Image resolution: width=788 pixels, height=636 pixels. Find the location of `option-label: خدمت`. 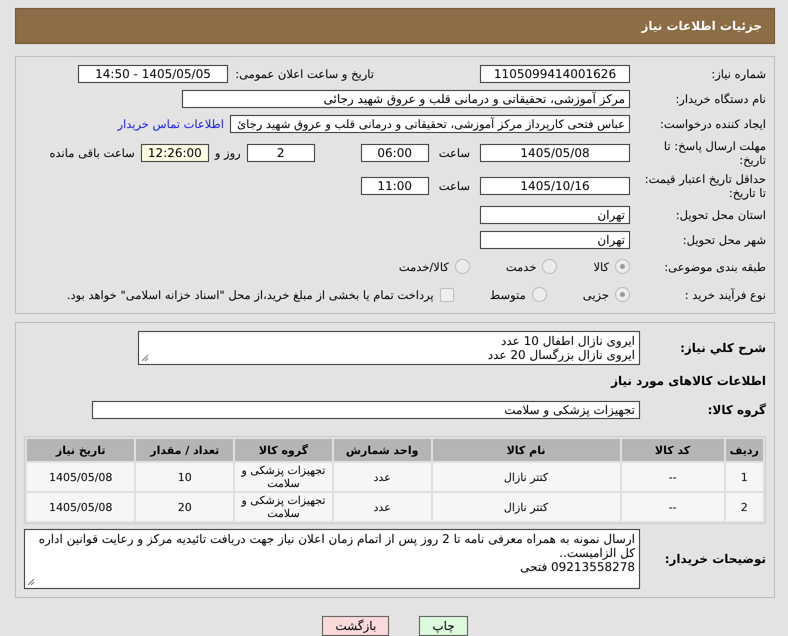

option-label: خدمت is located at coordinates (521, 267).